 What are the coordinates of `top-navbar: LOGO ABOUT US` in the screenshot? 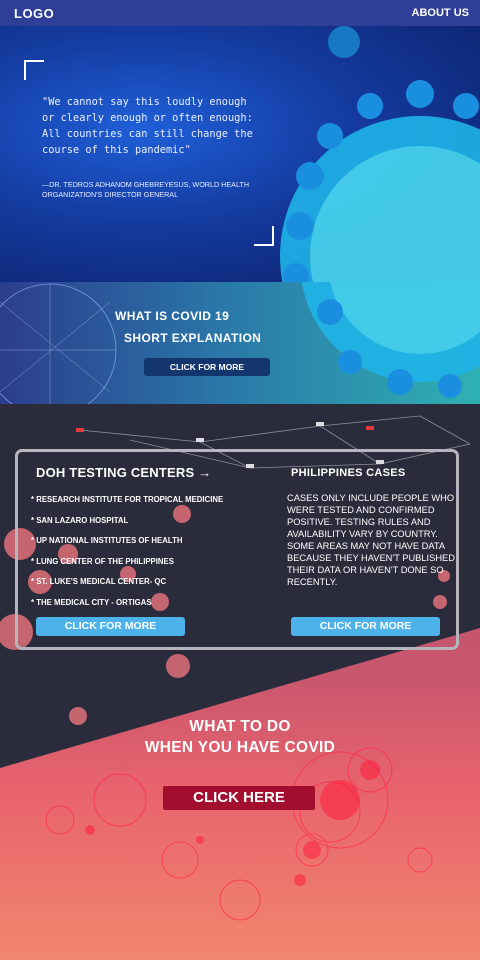 It's located at (240, 13).